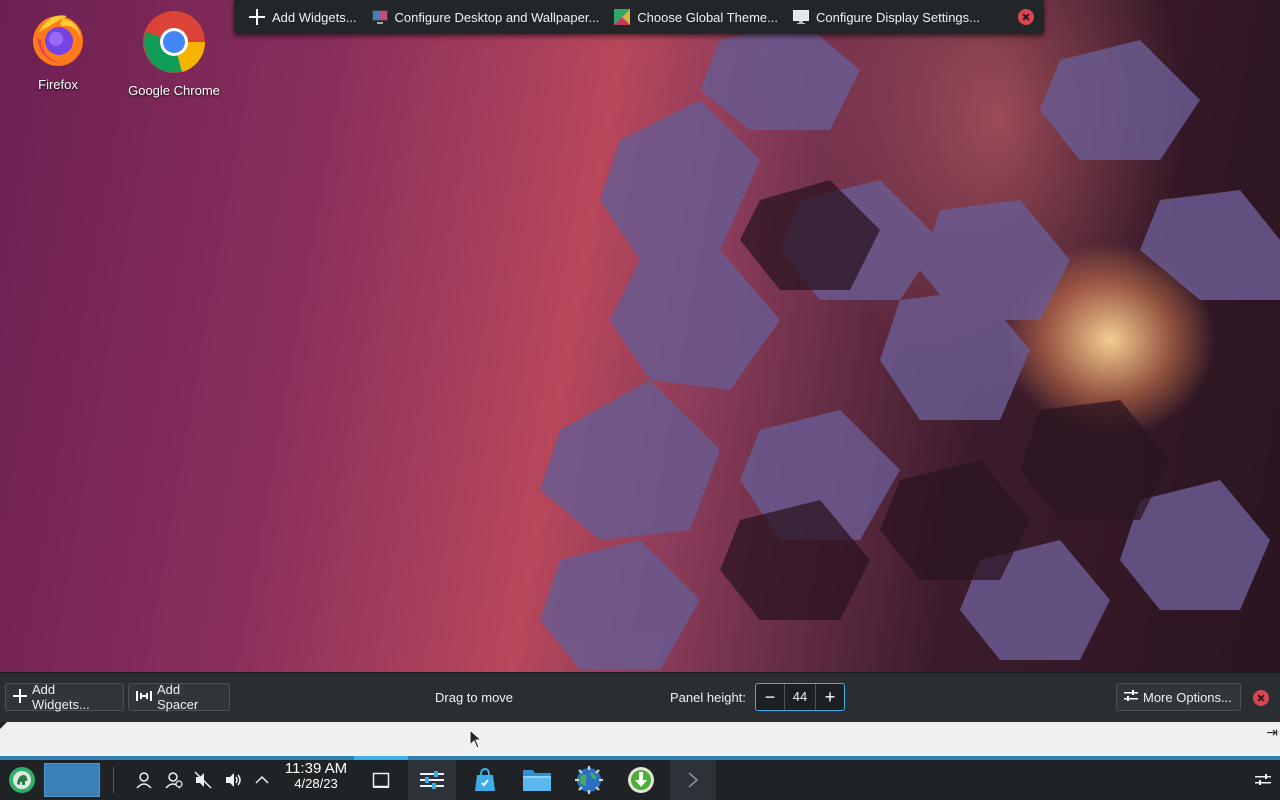  I want to click on browser-icon, so click(589, 780).